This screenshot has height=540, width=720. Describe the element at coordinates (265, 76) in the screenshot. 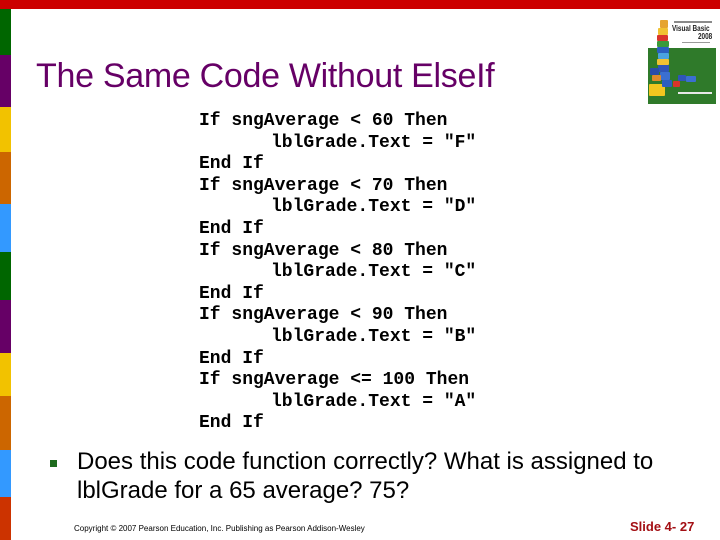

I see `slide-title: The Same Code Without ElseIf` at that location.